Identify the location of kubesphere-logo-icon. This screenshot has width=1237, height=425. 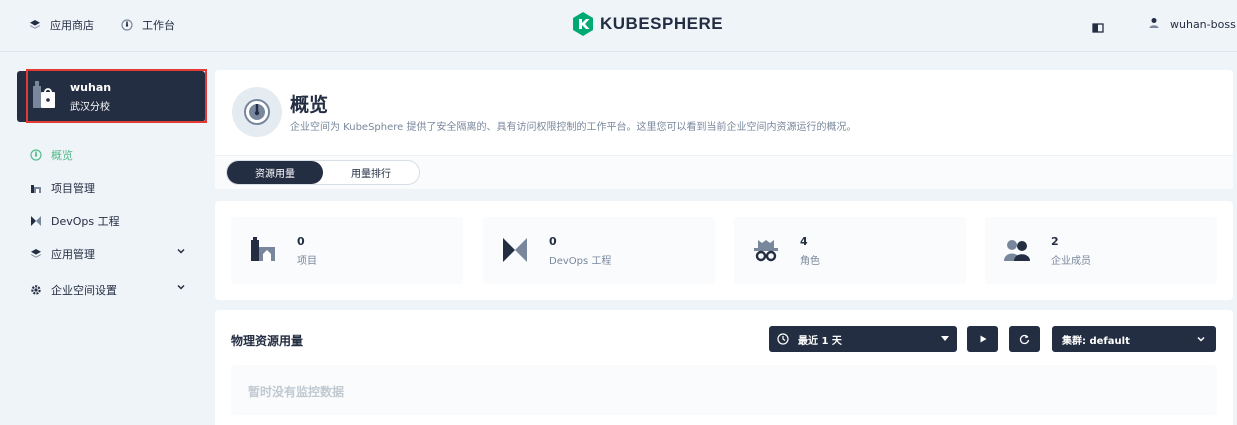
(583, 24).